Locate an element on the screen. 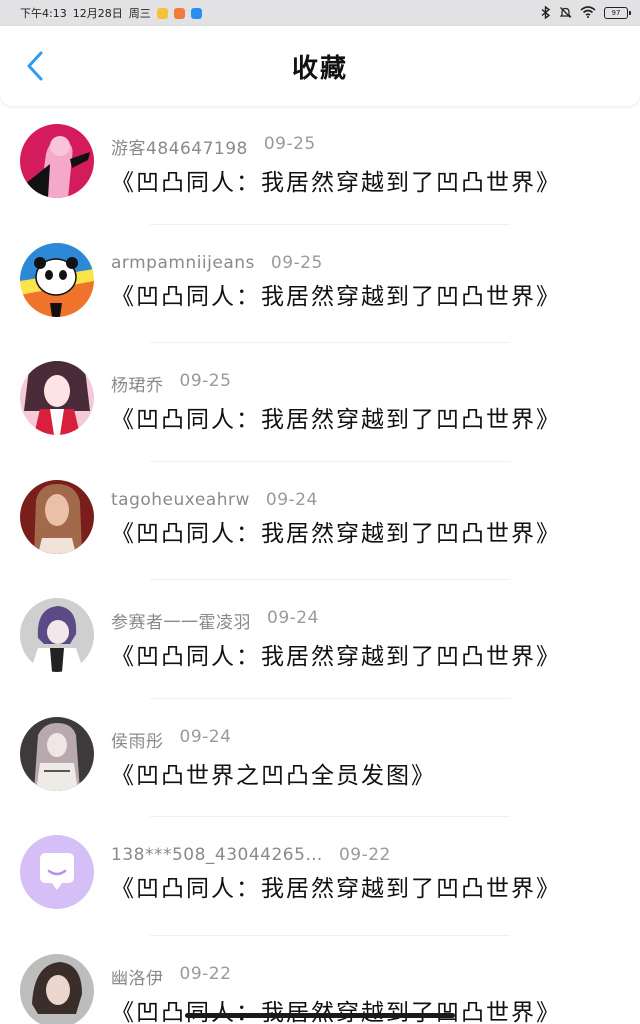 The image size is (640, 1024). chat-bubble-icon is located at coordinates (57, 872).